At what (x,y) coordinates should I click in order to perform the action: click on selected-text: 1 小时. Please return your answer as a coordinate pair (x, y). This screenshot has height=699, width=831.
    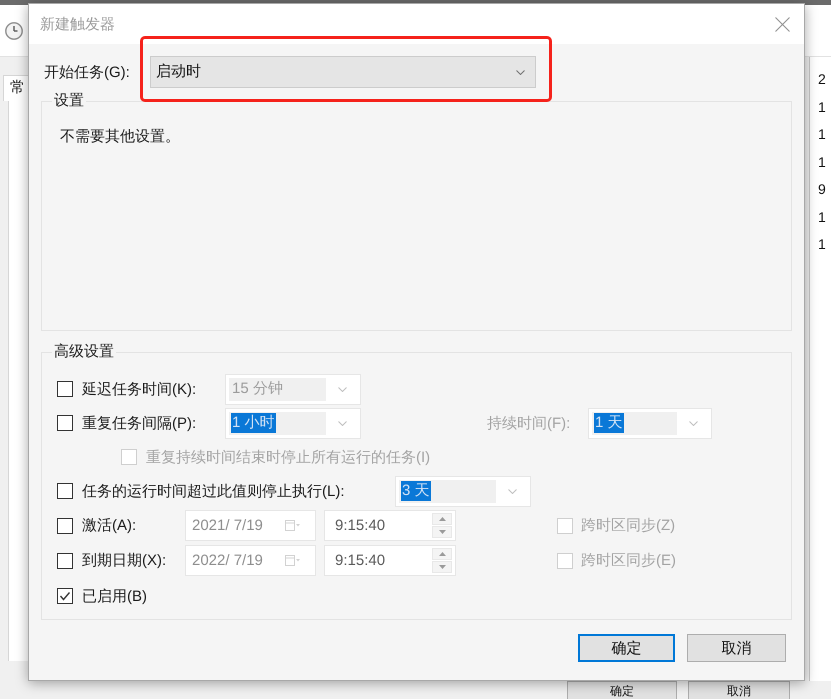
    Looking at the image, I should click on (253, 423).